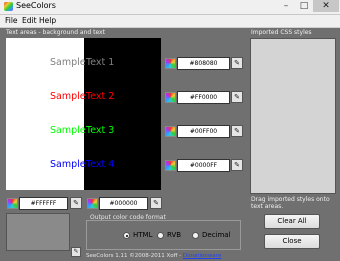  I want to click on sample-word-1: Sample, so click(68, 62).